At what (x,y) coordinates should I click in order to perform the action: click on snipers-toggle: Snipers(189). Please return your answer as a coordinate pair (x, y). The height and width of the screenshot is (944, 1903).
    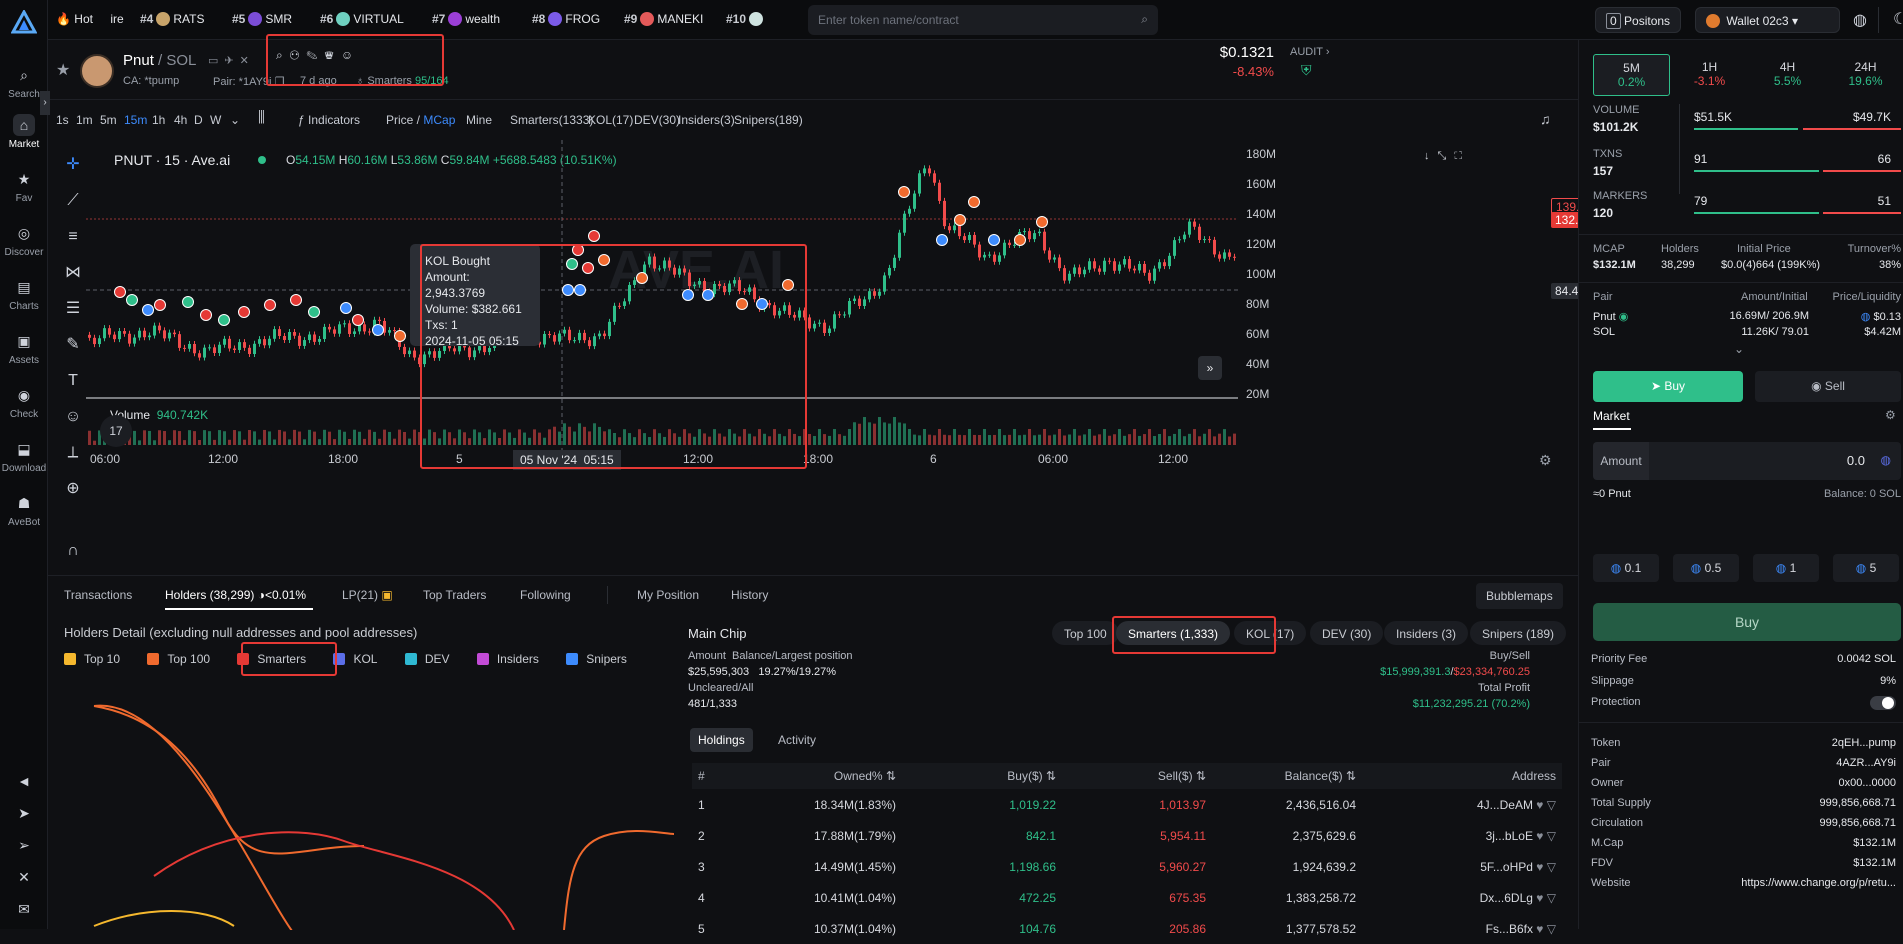
    Looking at the image, I should click on (768, 120).